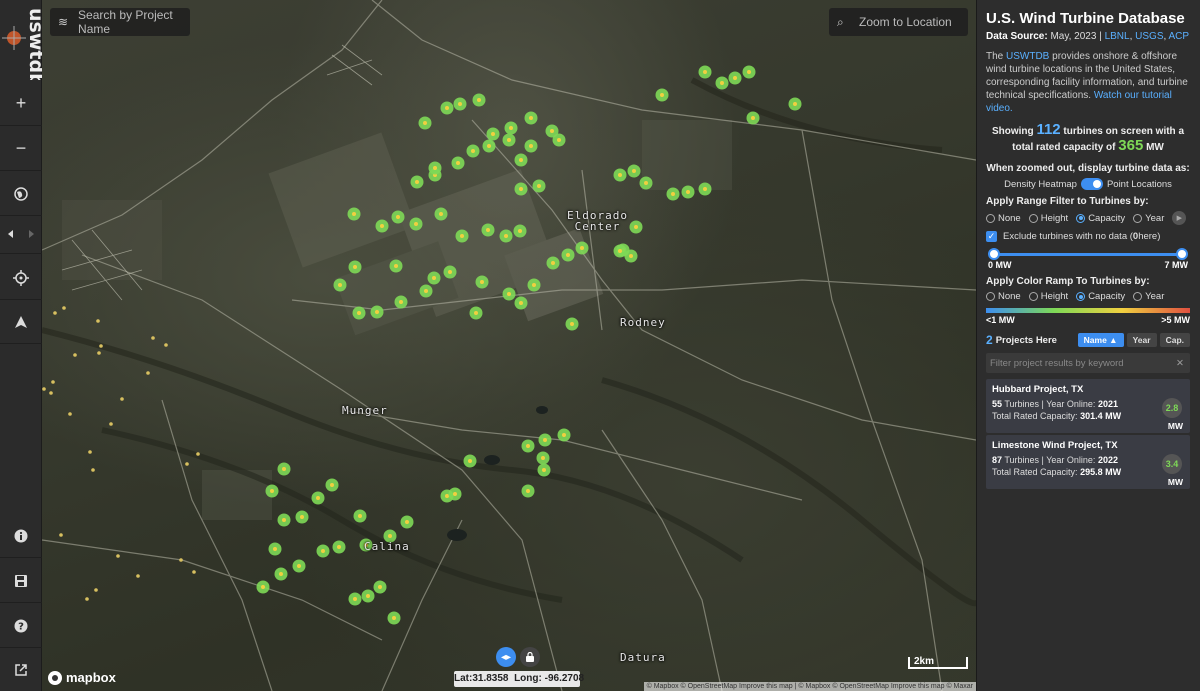 This screenshot has height=691, width=1200. I want to click on external-link-button, so click(21, 669).